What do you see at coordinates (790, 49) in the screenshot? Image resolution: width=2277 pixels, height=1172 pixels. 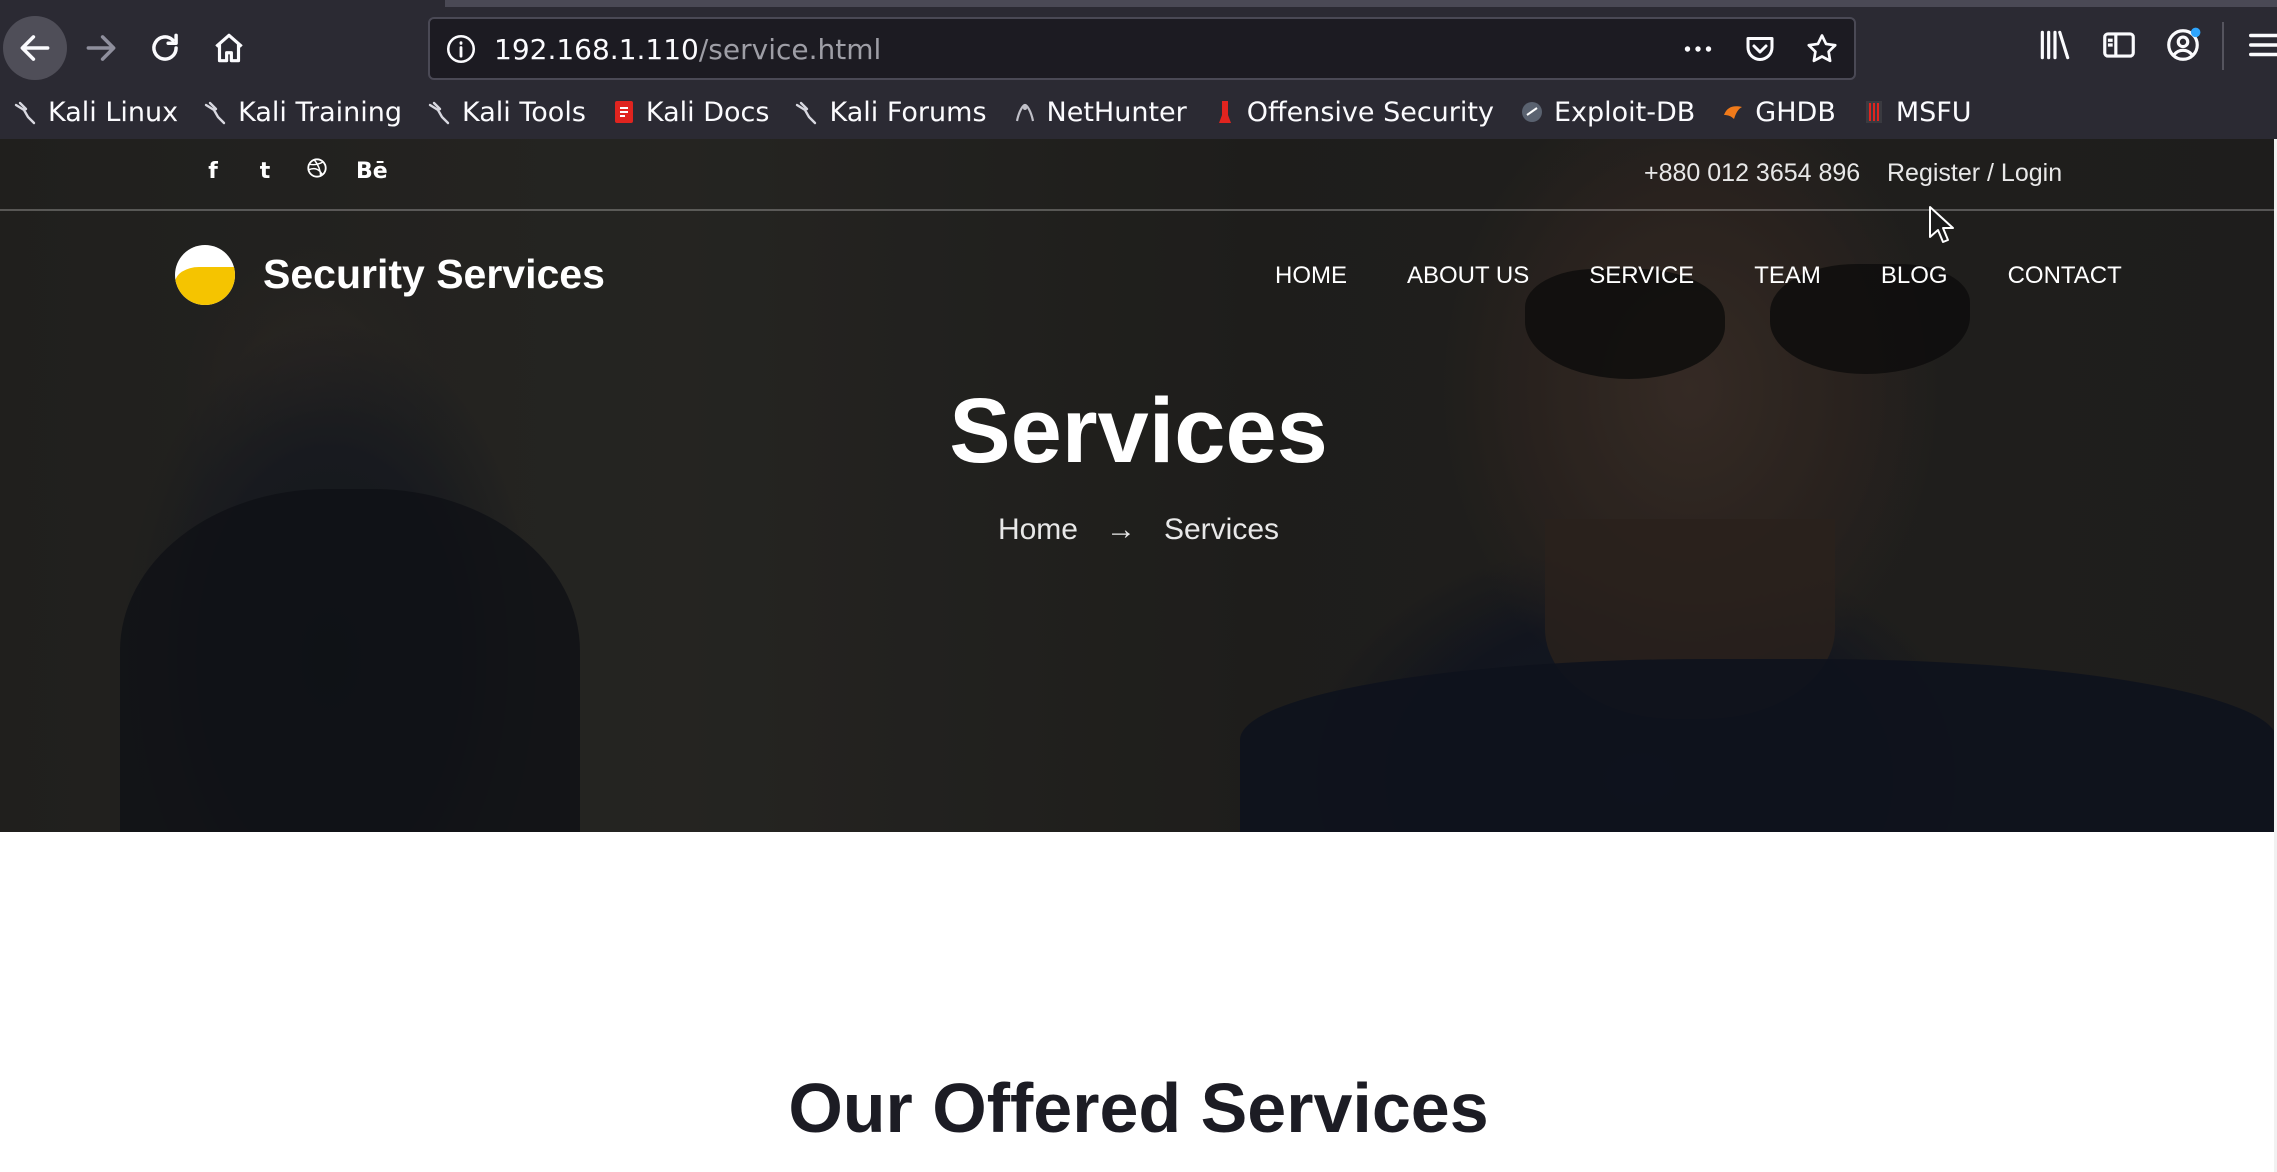 I see `url-path: /service.html` at bounding box center [790, 49].